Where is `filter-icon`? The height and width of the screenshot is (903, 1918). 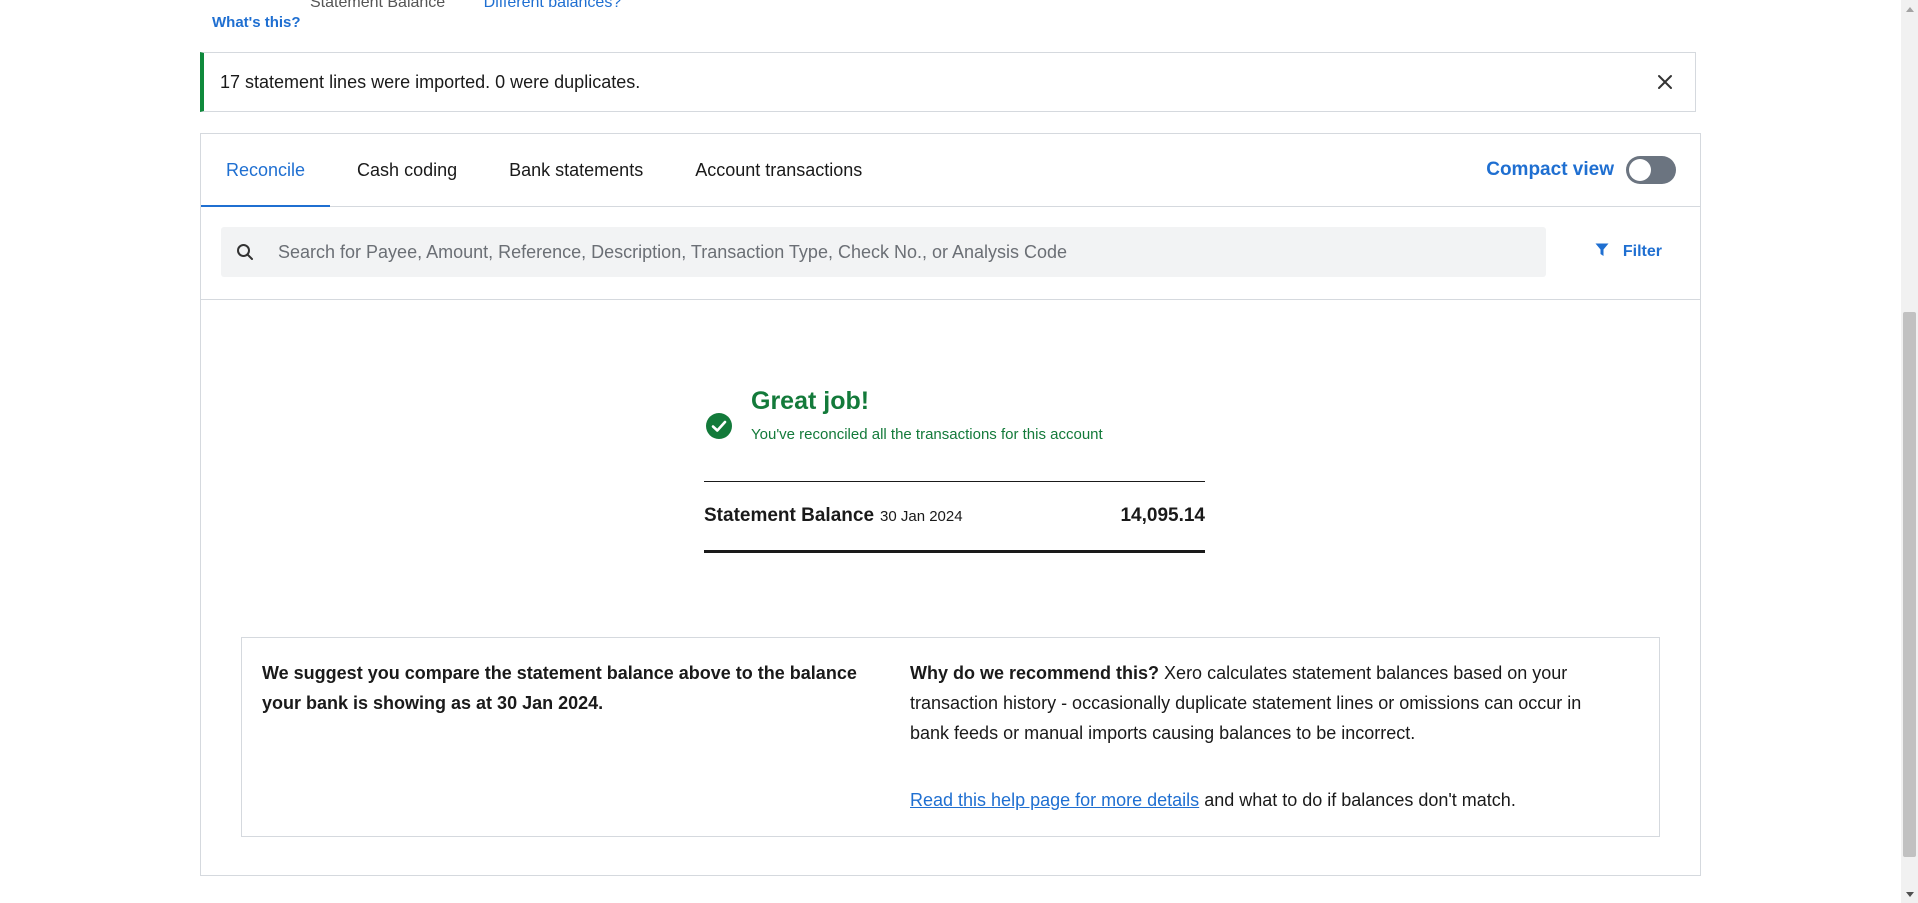 filter-icon is located at coordinates (1602, 252).